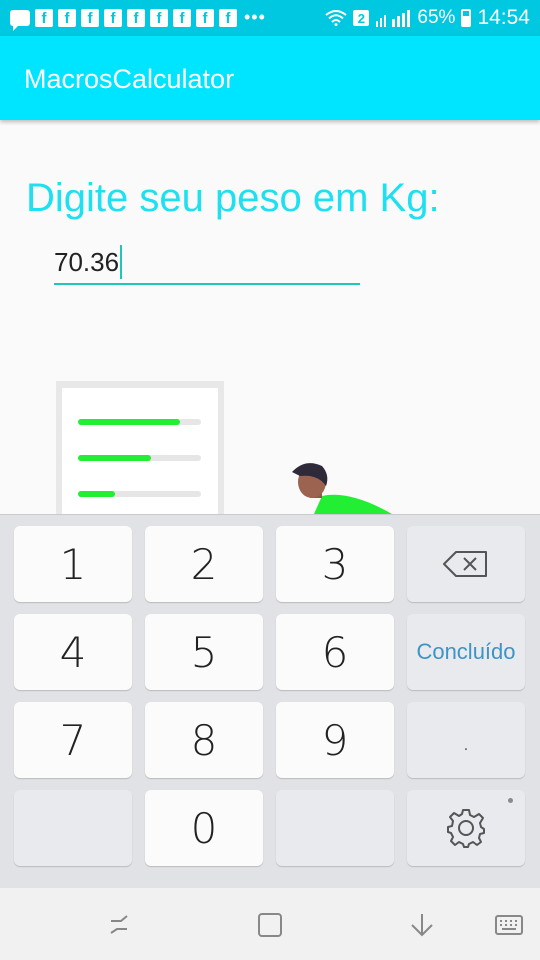  Describe the element at coordinates (204, 828) in the screenshot. I see `key-0: 0` at that location.